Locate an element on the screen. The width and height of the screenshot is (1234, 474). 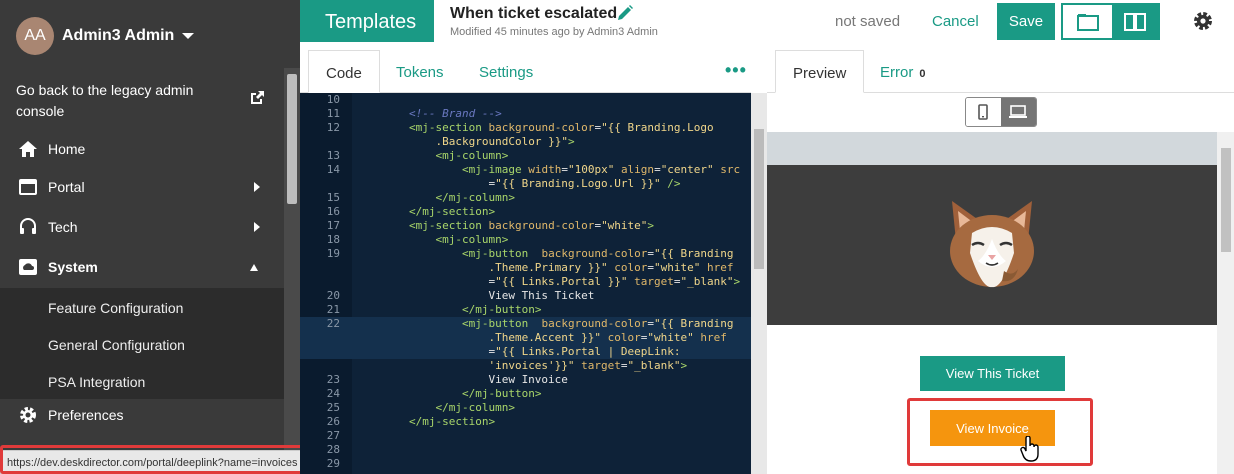
modified-info: Modified 45 minutes ago by Admin3 Admin is located at coordinates (554, 32).